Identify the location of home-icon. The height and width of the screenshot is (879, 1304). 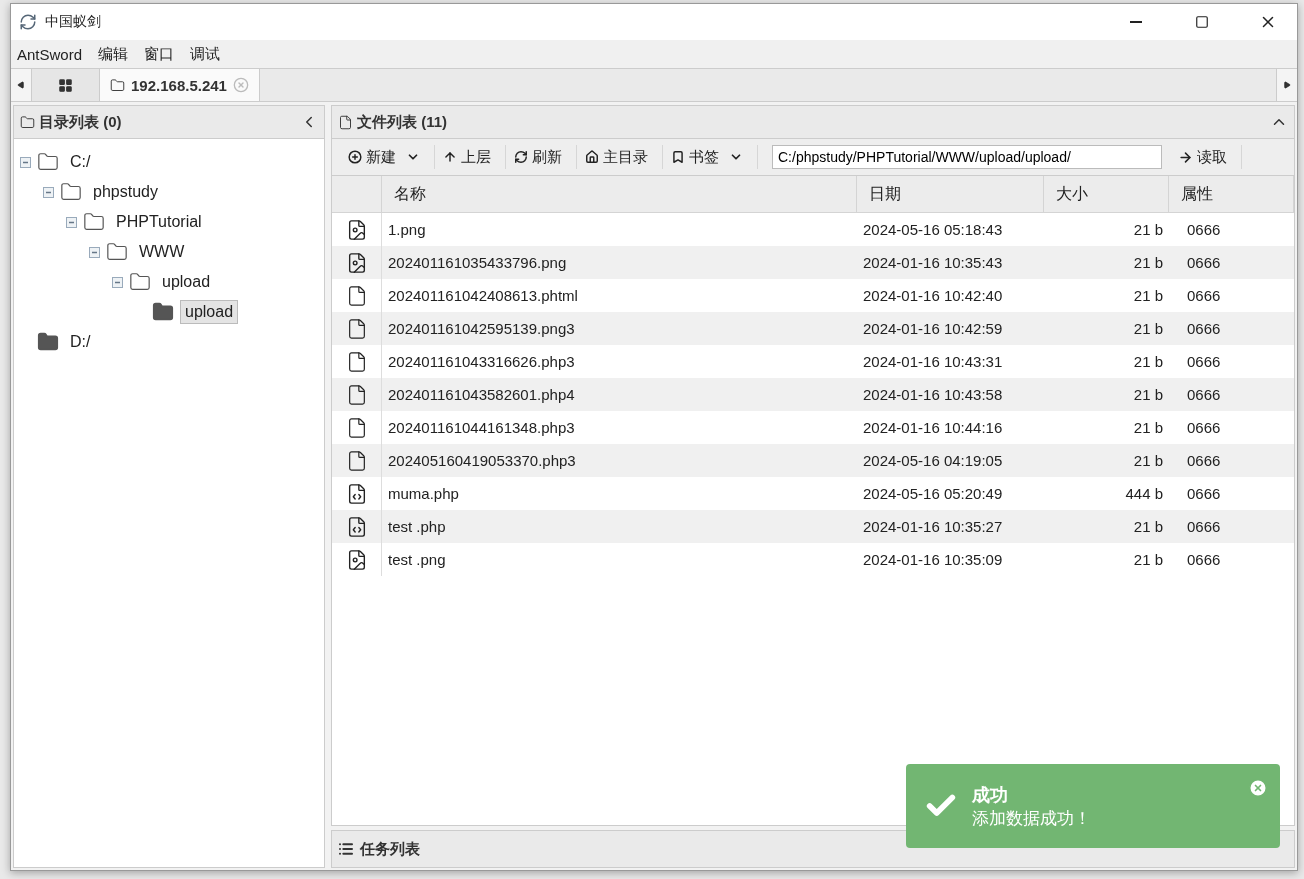
(592, 157).